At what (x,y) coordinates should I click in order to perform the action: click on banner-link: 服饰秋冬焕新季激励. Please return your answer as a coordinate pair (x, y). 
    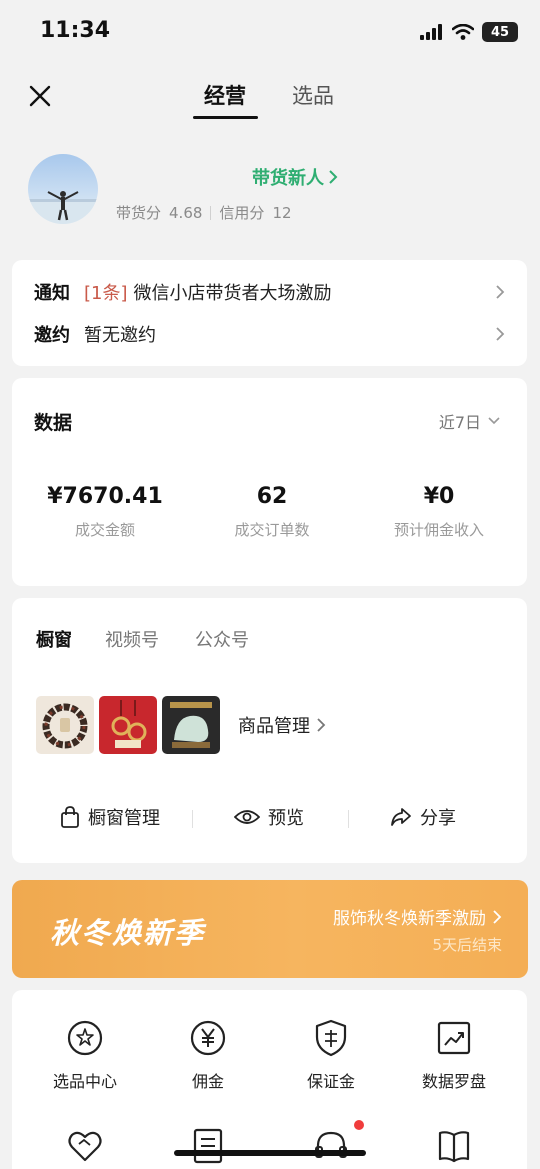
    Looking at the image, I should click on (417, 916).